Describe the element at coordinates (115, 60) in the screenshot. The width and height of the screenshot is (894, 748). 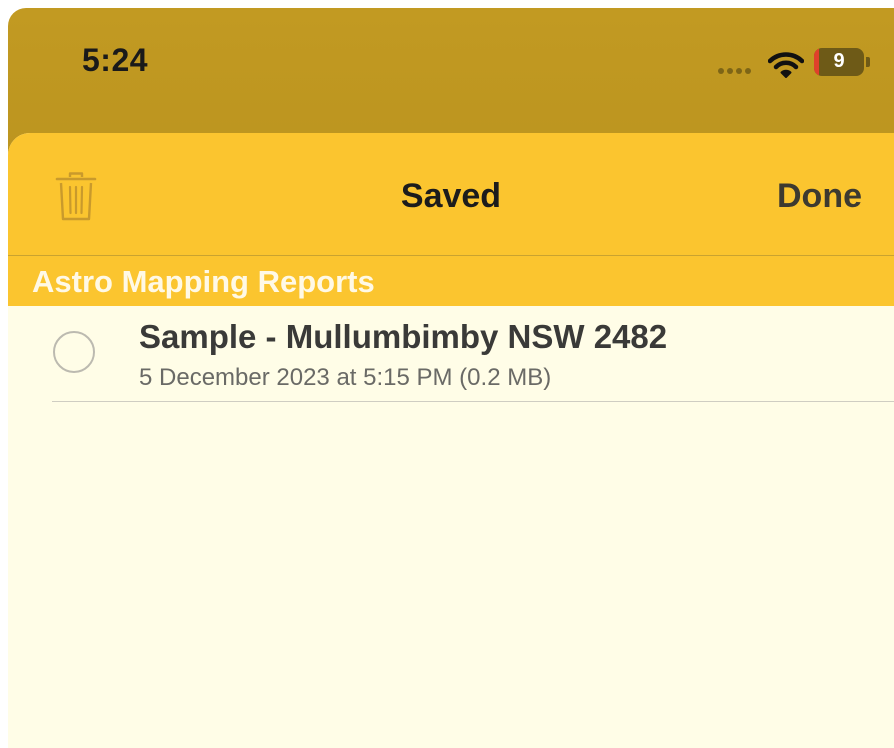
I see `status-time: 5:24` at that location.